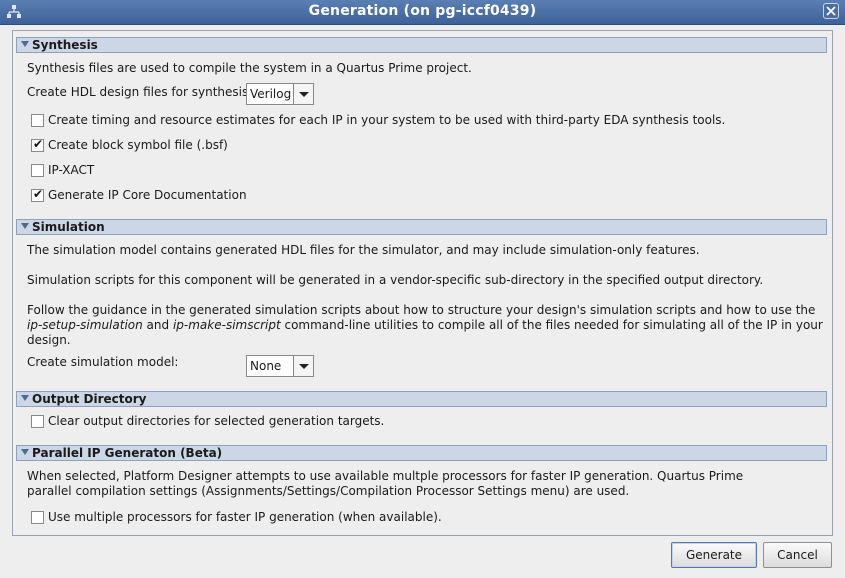 Image resolution: width=845 pixels, height=578 pixels. I want to click on ip-core-doc-checkbox: ✔, so click(37, 194).